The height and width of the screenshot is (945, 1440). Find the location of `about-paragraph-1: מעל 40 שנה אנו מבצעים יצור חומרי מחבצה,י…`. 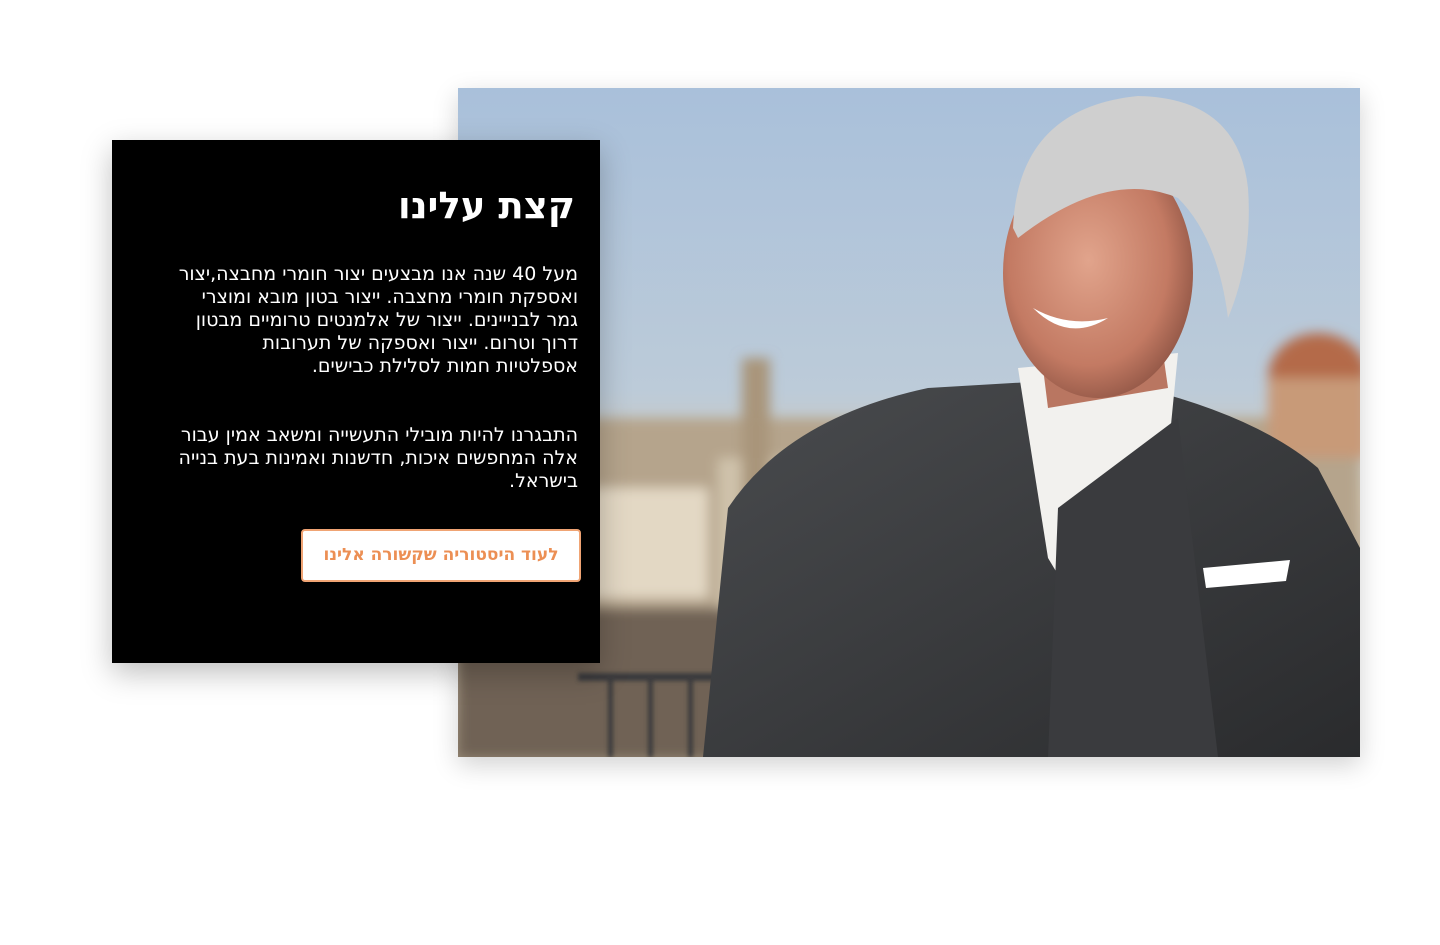

about-paragraph-1: מעל 40 שנה אנו מבצעים יצור חומרי מחבצה,י… is located at coordinates (378, 320).